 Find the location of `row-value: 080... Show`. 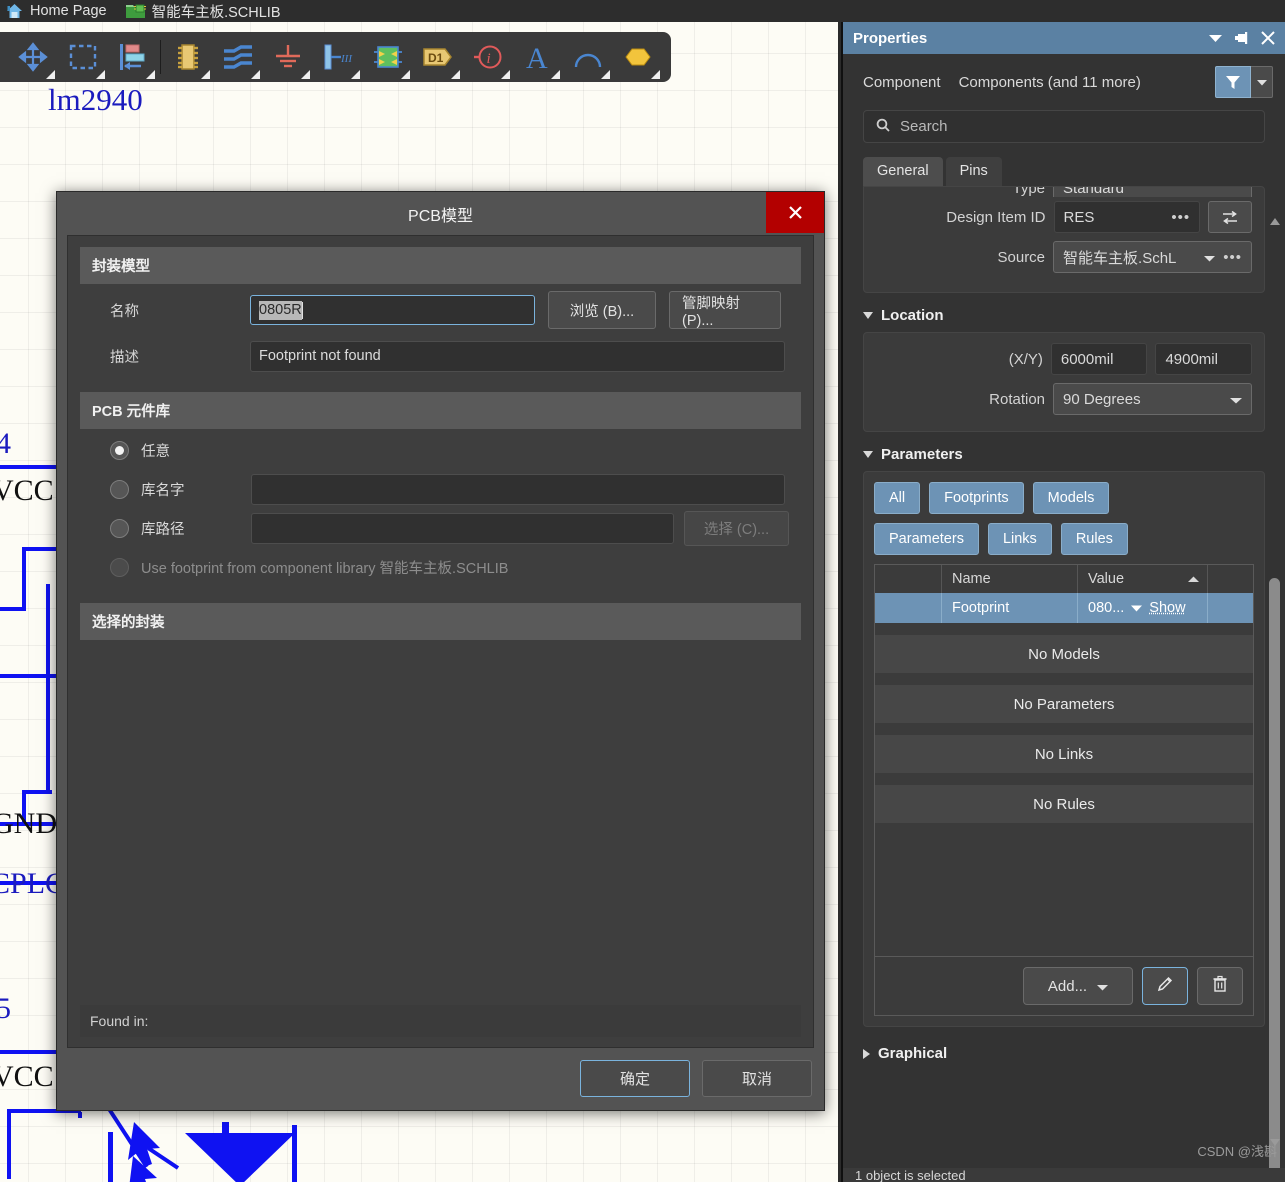

row-value: 080... Show is located at coordinates (1142, 608).